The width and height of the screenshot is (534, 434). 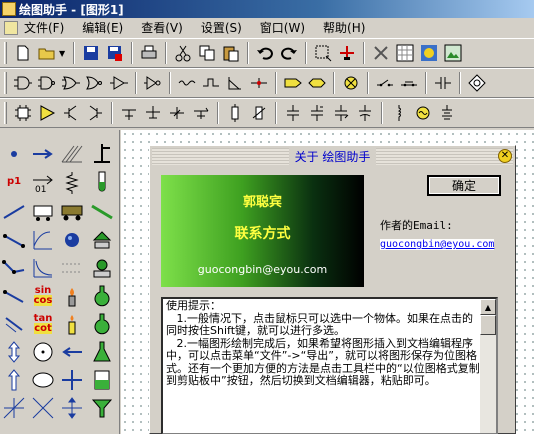 I want to click on menu-file: 文件(F), so click(x=44, y=27).